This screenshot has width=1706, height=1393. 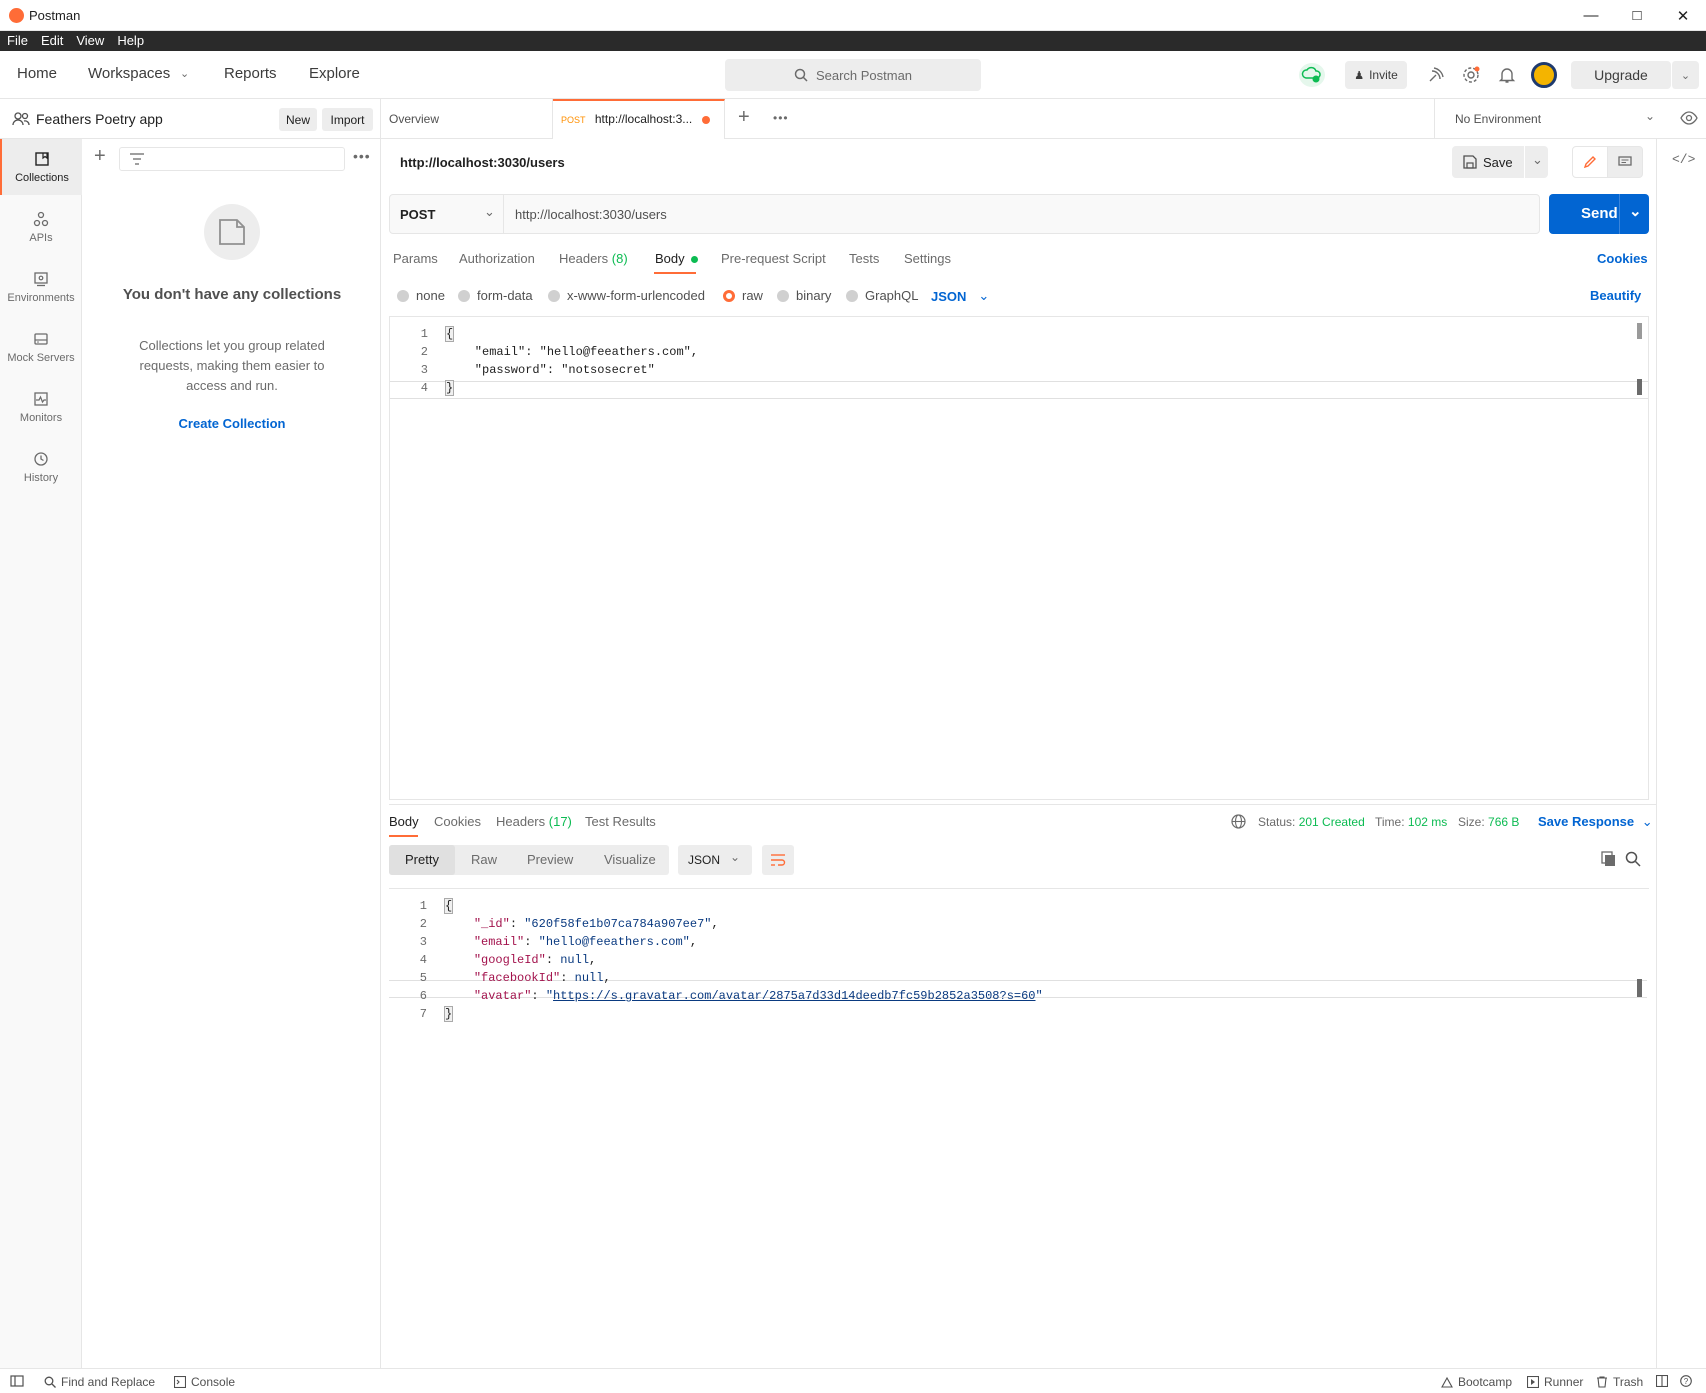 I want to click on eye-icon, so click(x=1689, y=119).